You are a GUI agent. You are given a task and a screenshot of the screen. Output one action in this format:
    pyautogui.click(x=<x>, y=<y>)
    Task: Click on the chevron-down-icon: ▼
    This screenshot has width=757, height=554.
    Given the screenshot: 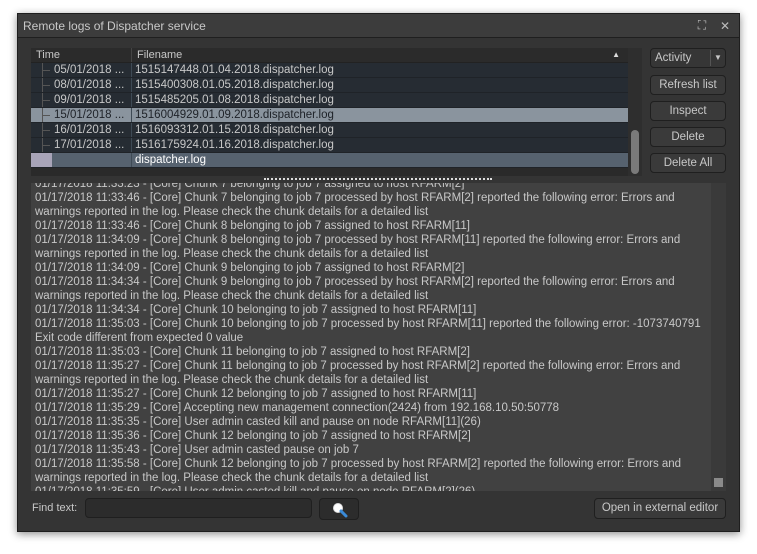 What is the action you would take?
    pyautogui.click(x=717, y=58)
    